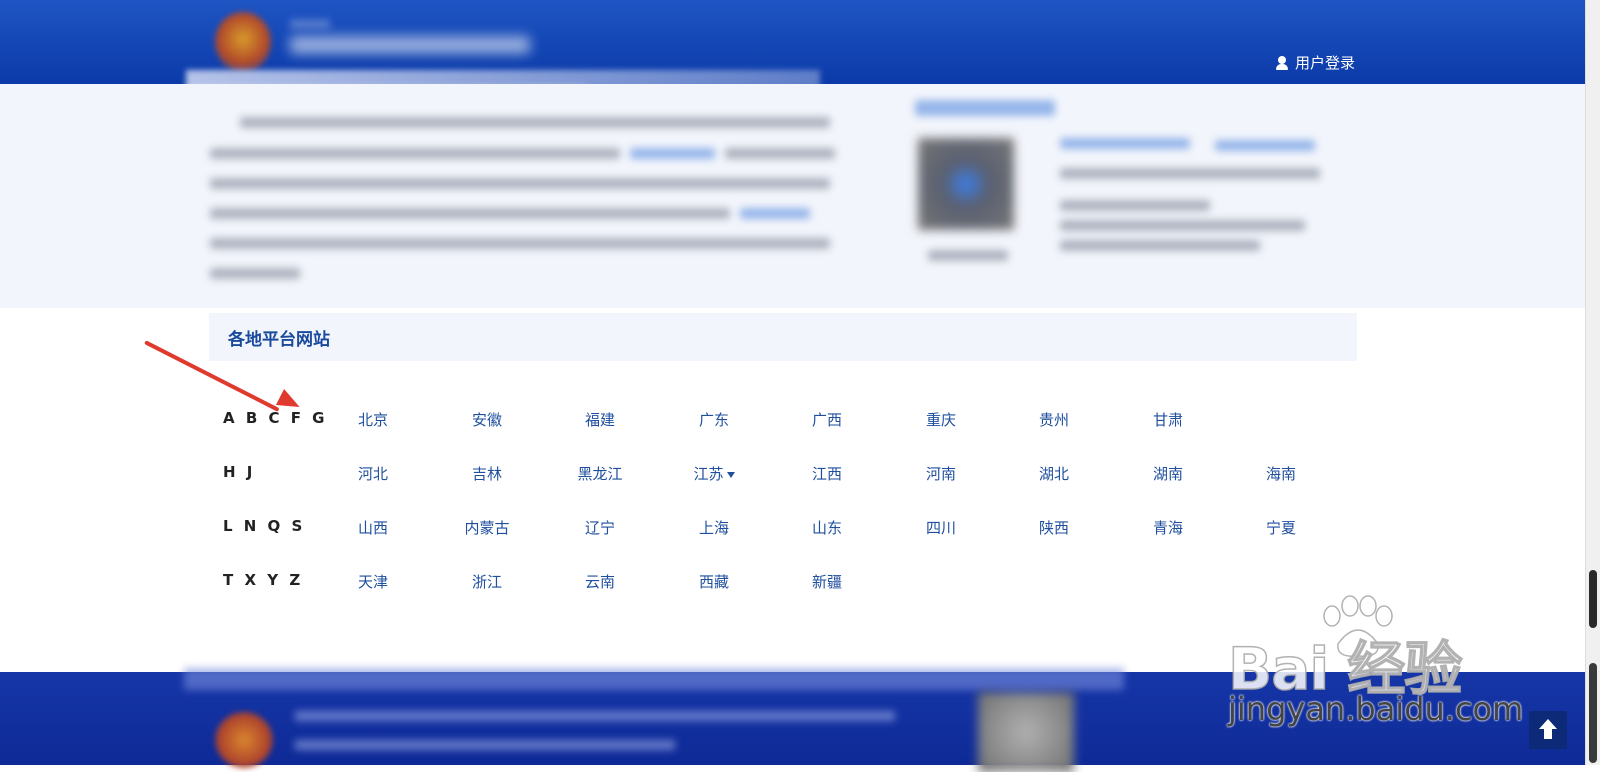 The height and width of the screenshot is (772, 1600). Describe the element at coordinates (1376, 709) in the screenshot. I see `watermark-url: jingyan.baidu.com` at that location.